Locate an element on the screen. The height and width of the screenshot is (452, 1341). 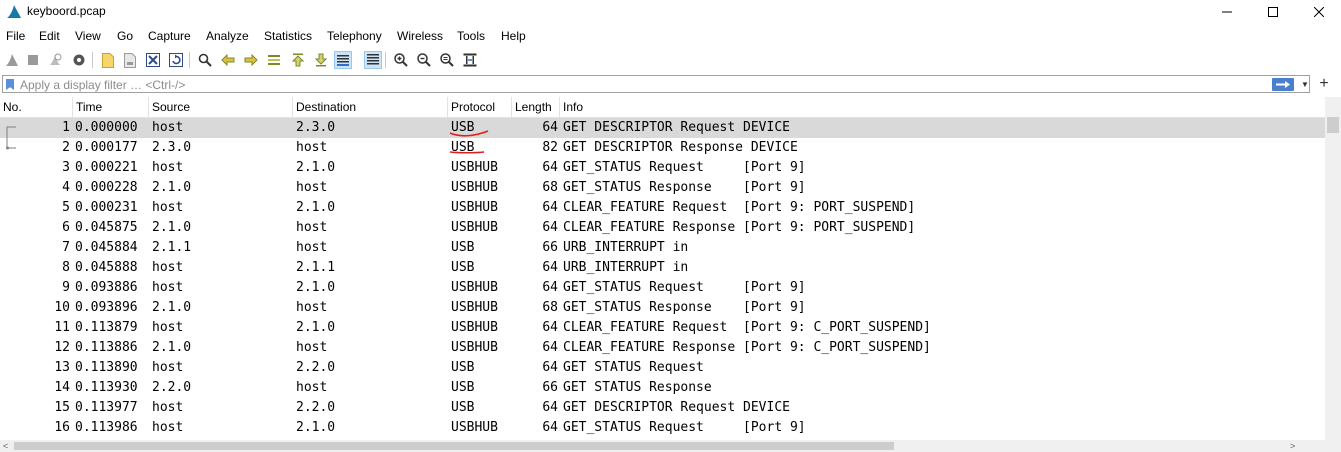
display-filter-input is located at coordinates (640, 85).